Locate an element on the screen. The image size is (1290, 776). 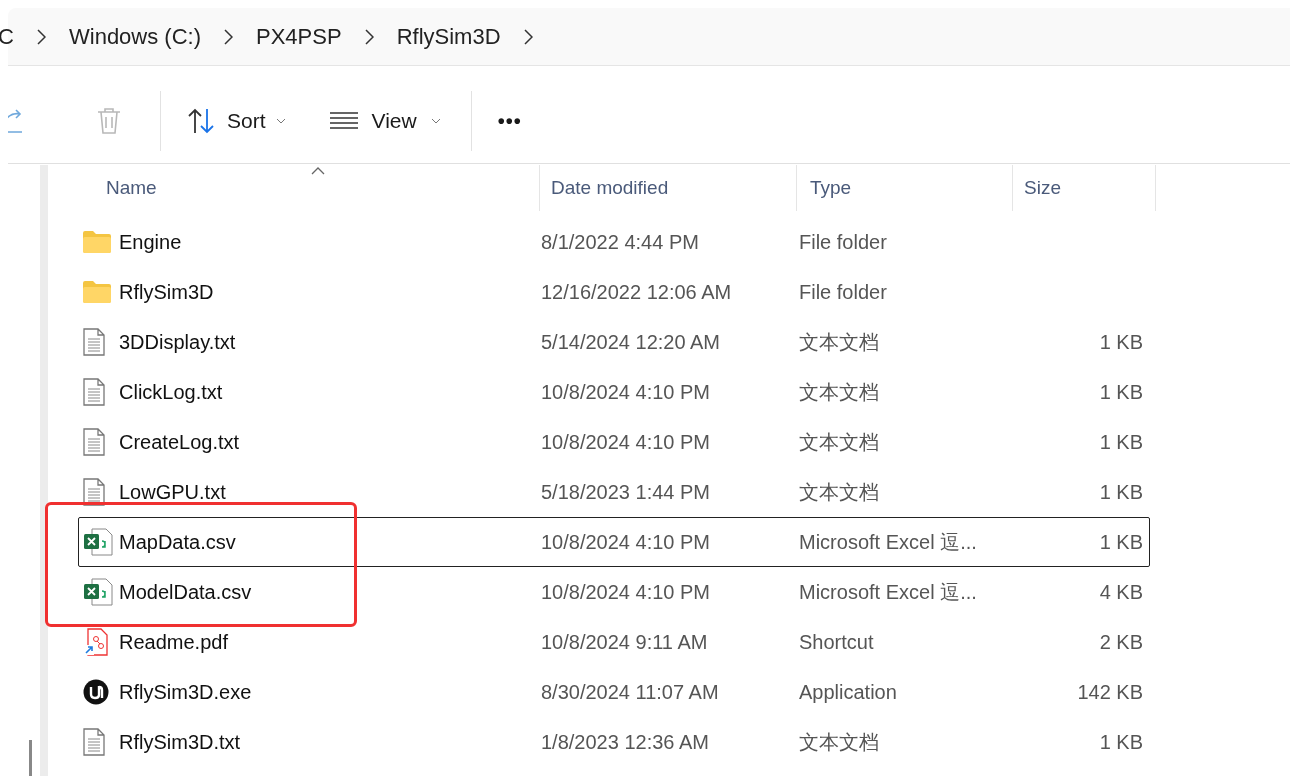
breadcrumb-item: PX4PSP is located at coordinates (299, 36).